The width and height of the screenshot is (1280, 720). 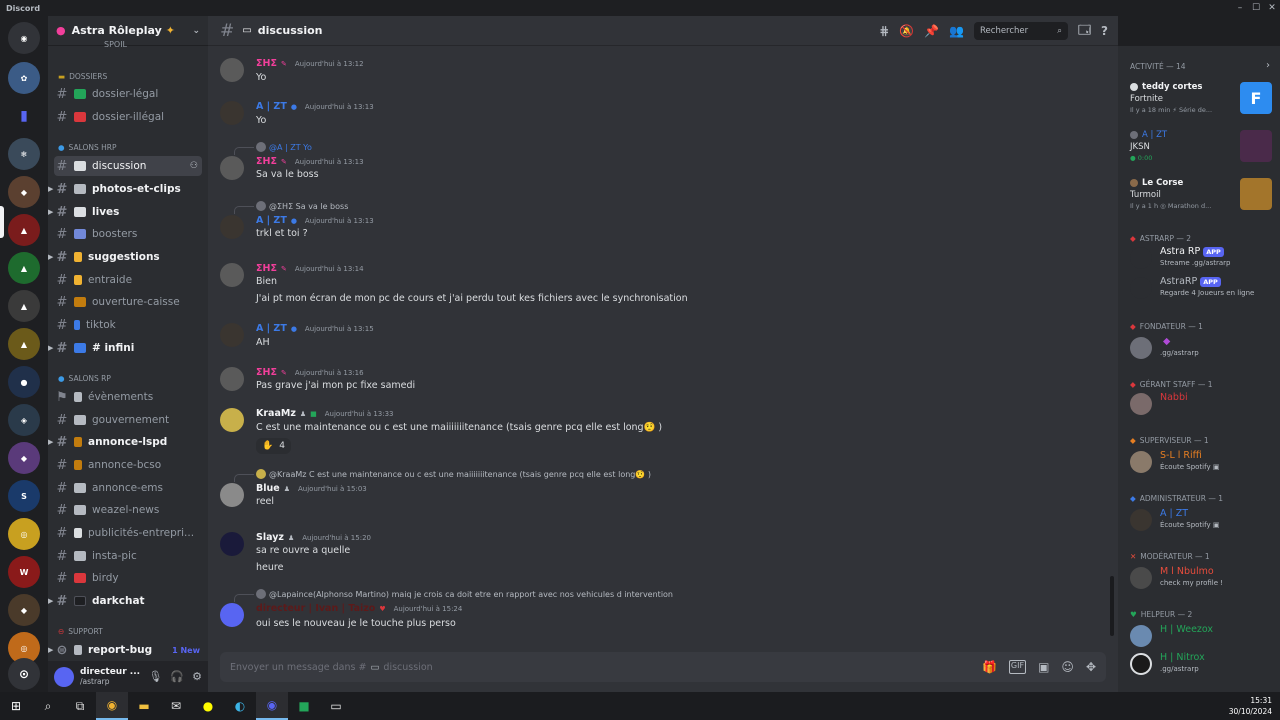 What do you see at coordinates (1200, 635) in the screenshot?
I see `member-item: H | Weezox` at bounding box center [1200, 635].